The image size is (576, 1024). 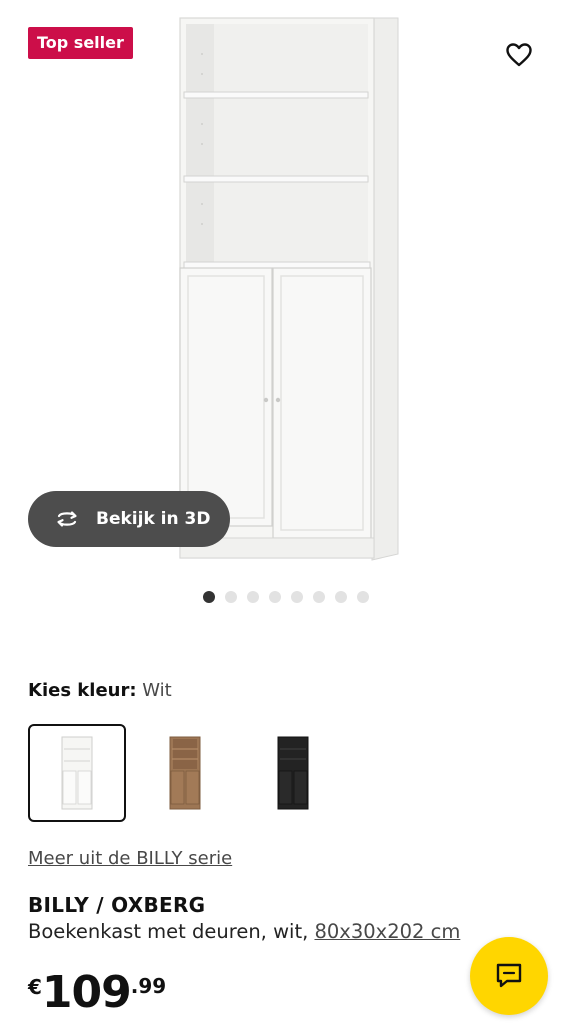 What do you see at coordinates (82, 690) in the screenshot?
I see `color-label: Kies kleur:` at bounding box center [82, 690].